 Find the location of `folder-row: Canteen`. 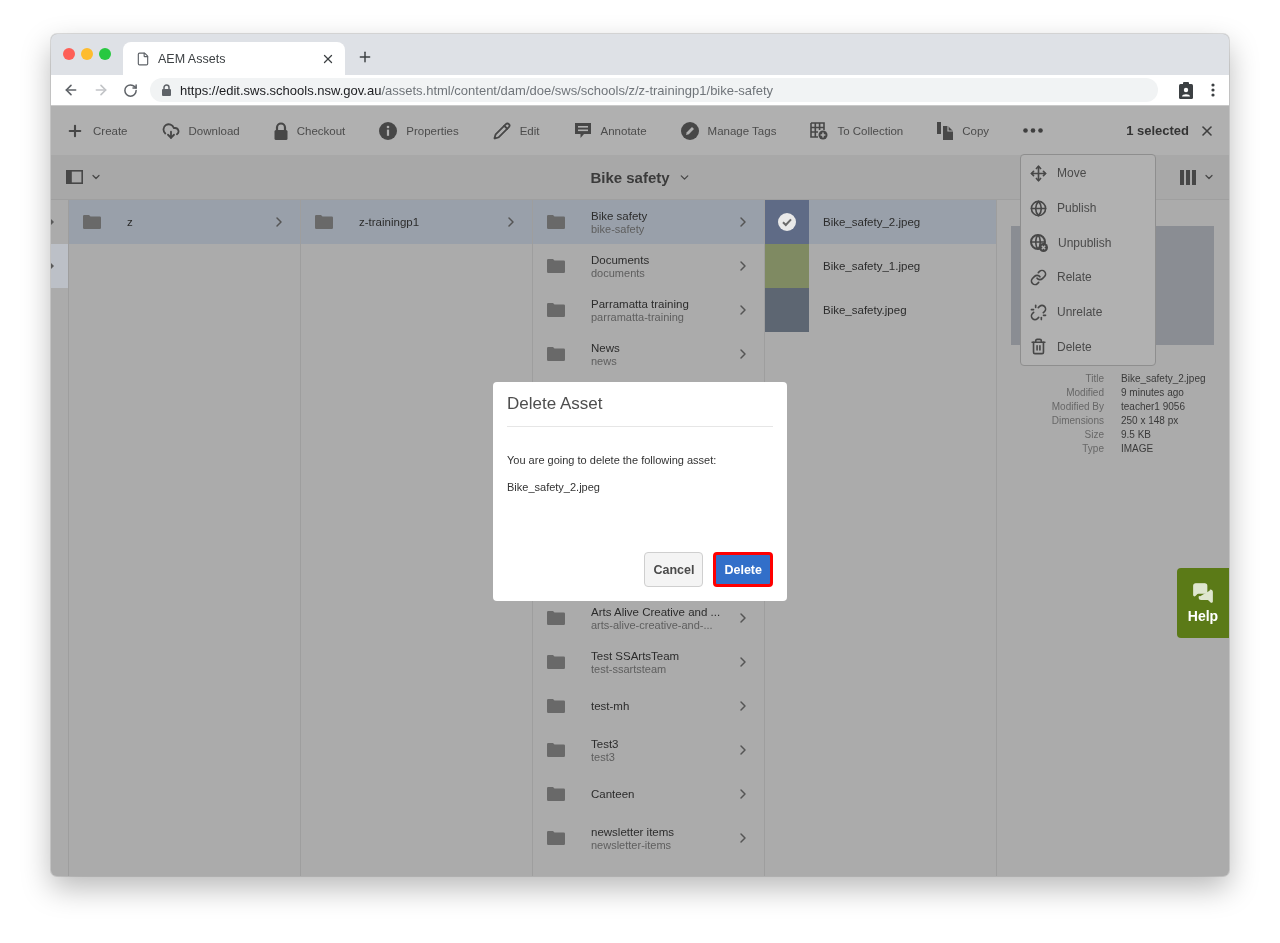

folder-row: Canteen is located at coordinates (648, 794).